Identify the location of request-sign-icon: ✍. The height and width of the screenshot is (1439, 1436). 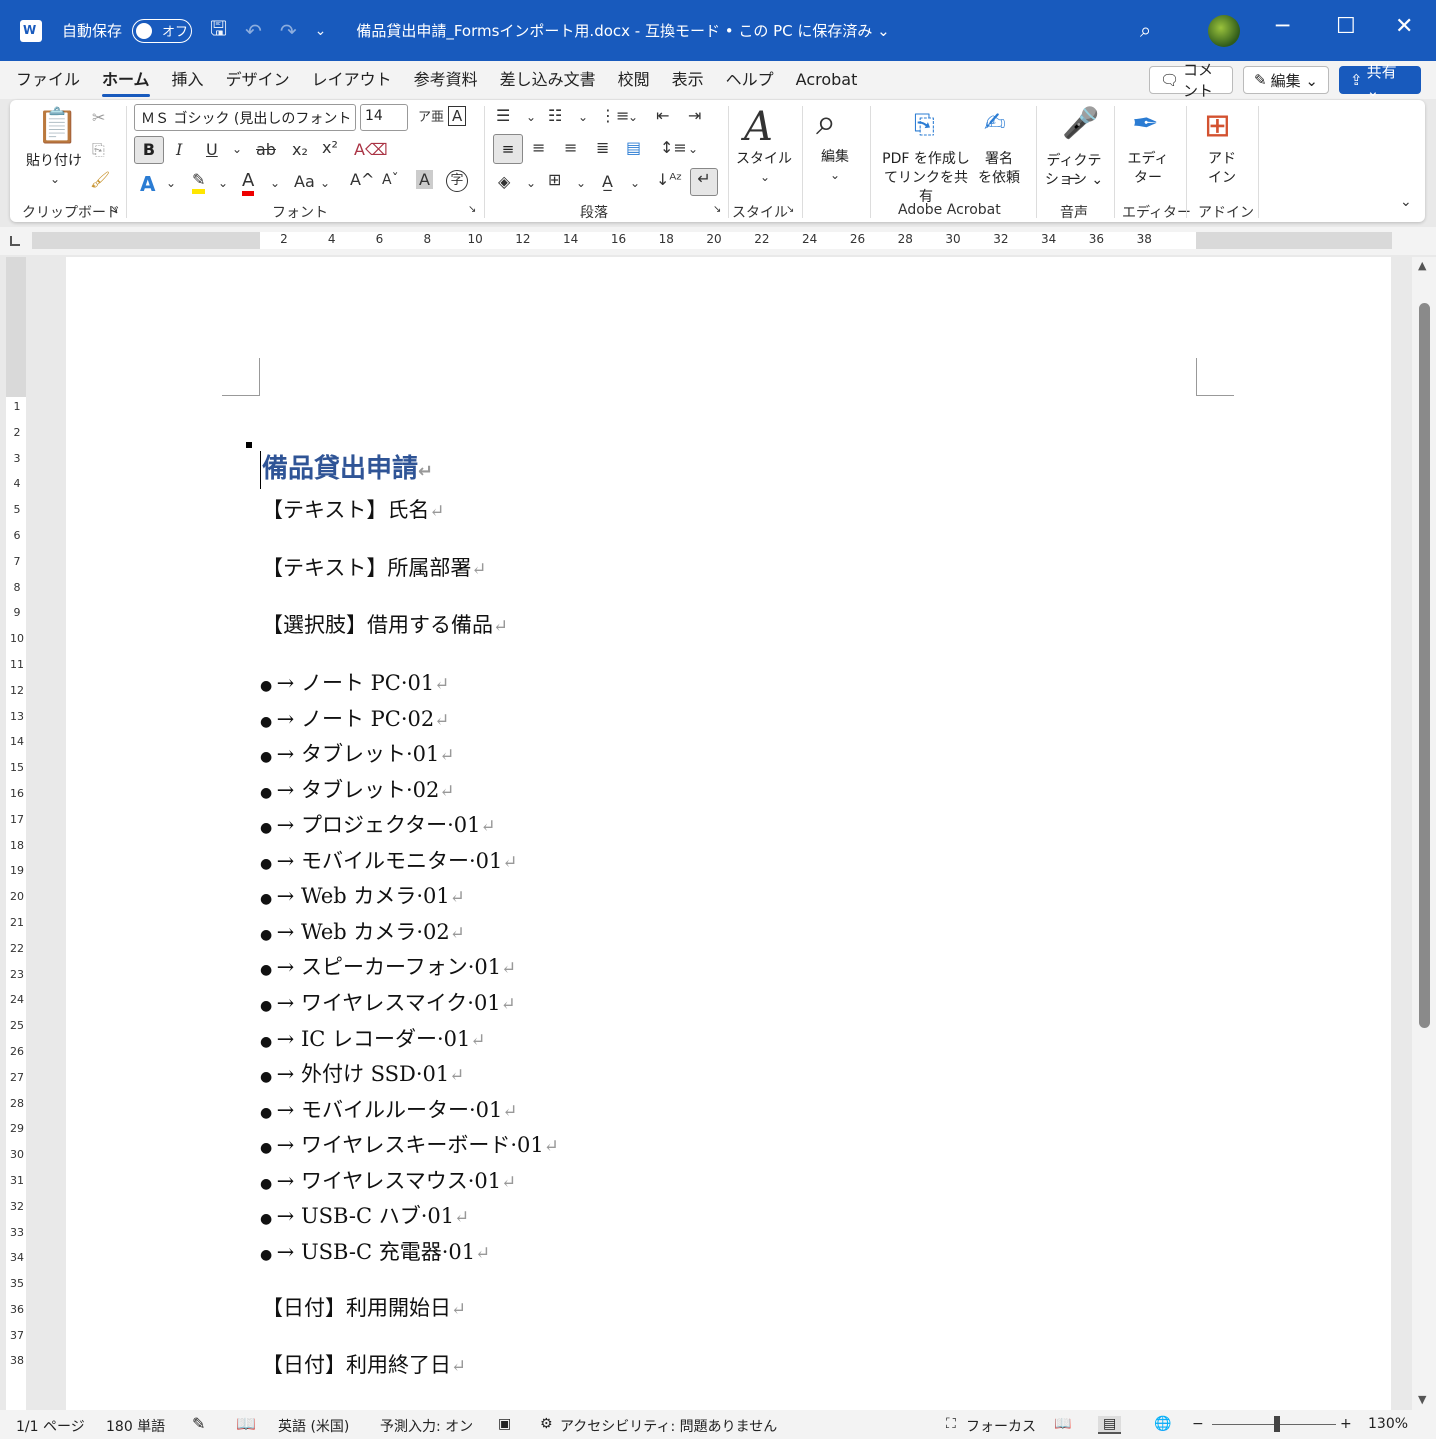
(995, 123).